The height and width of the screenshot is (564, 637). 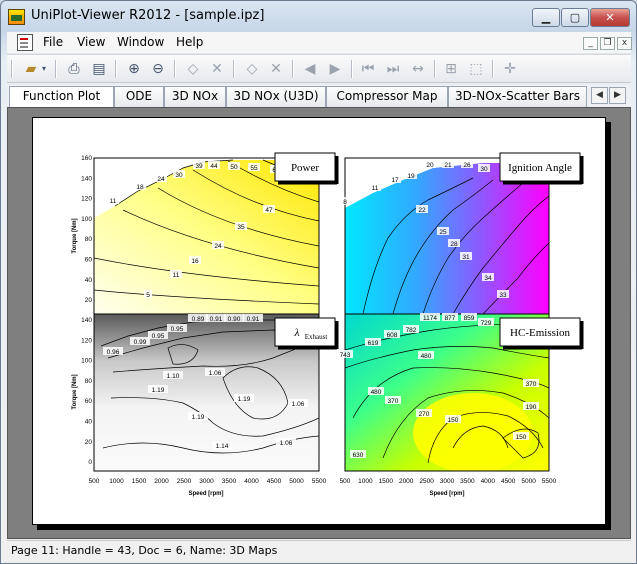 What do you see at coordinates (16, 17) in the screenshot?
I see `app-icon` at bounding box center [16, 17].